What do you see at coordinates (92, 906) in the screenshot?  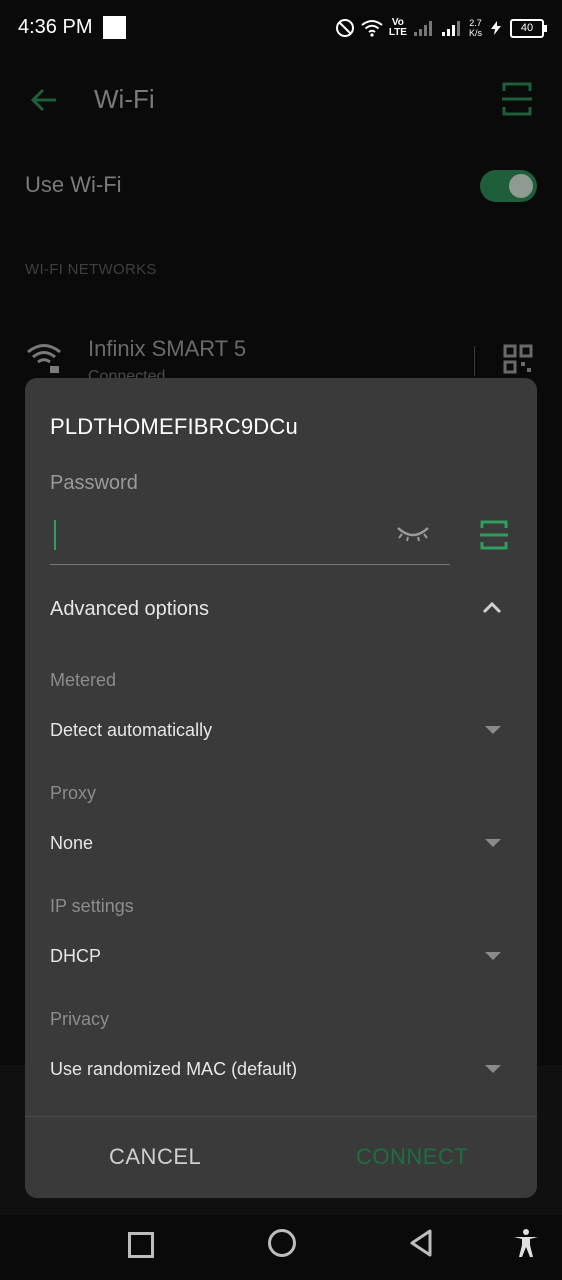 I see `ip-settings-label: IP settings` at bounding box center [92, 906].